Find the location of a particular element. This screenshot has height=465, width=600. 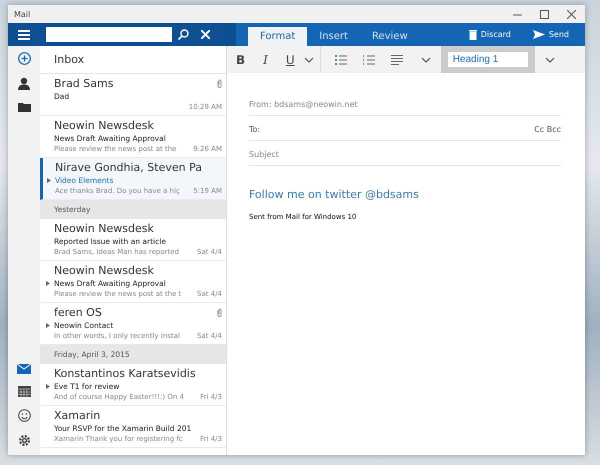

bold-button: B is located at coordinates (240, 59).